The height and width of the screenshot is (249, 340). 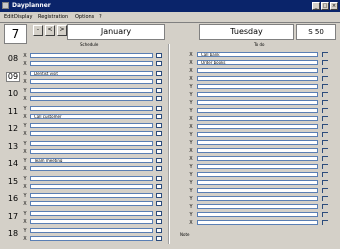 What do you see at coordinates (38, 30) in the screenshot?
I see `prev-button: -` at bounding box center [38, 30].